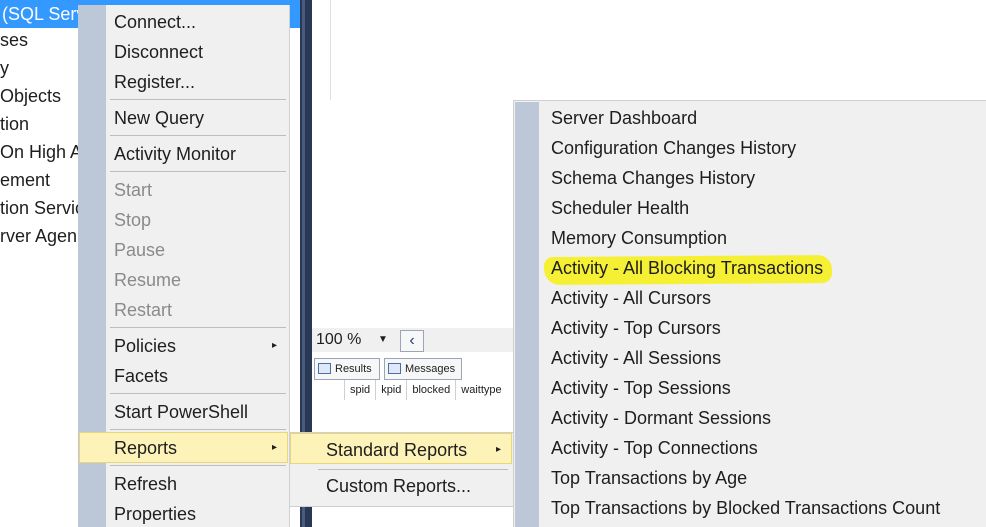 This screenshot has width=986, height=527. What do you see at coordinates (197, 448) in the screenshot?
I see `menu-item-reports: Reports` at bounding box center [197, 448].